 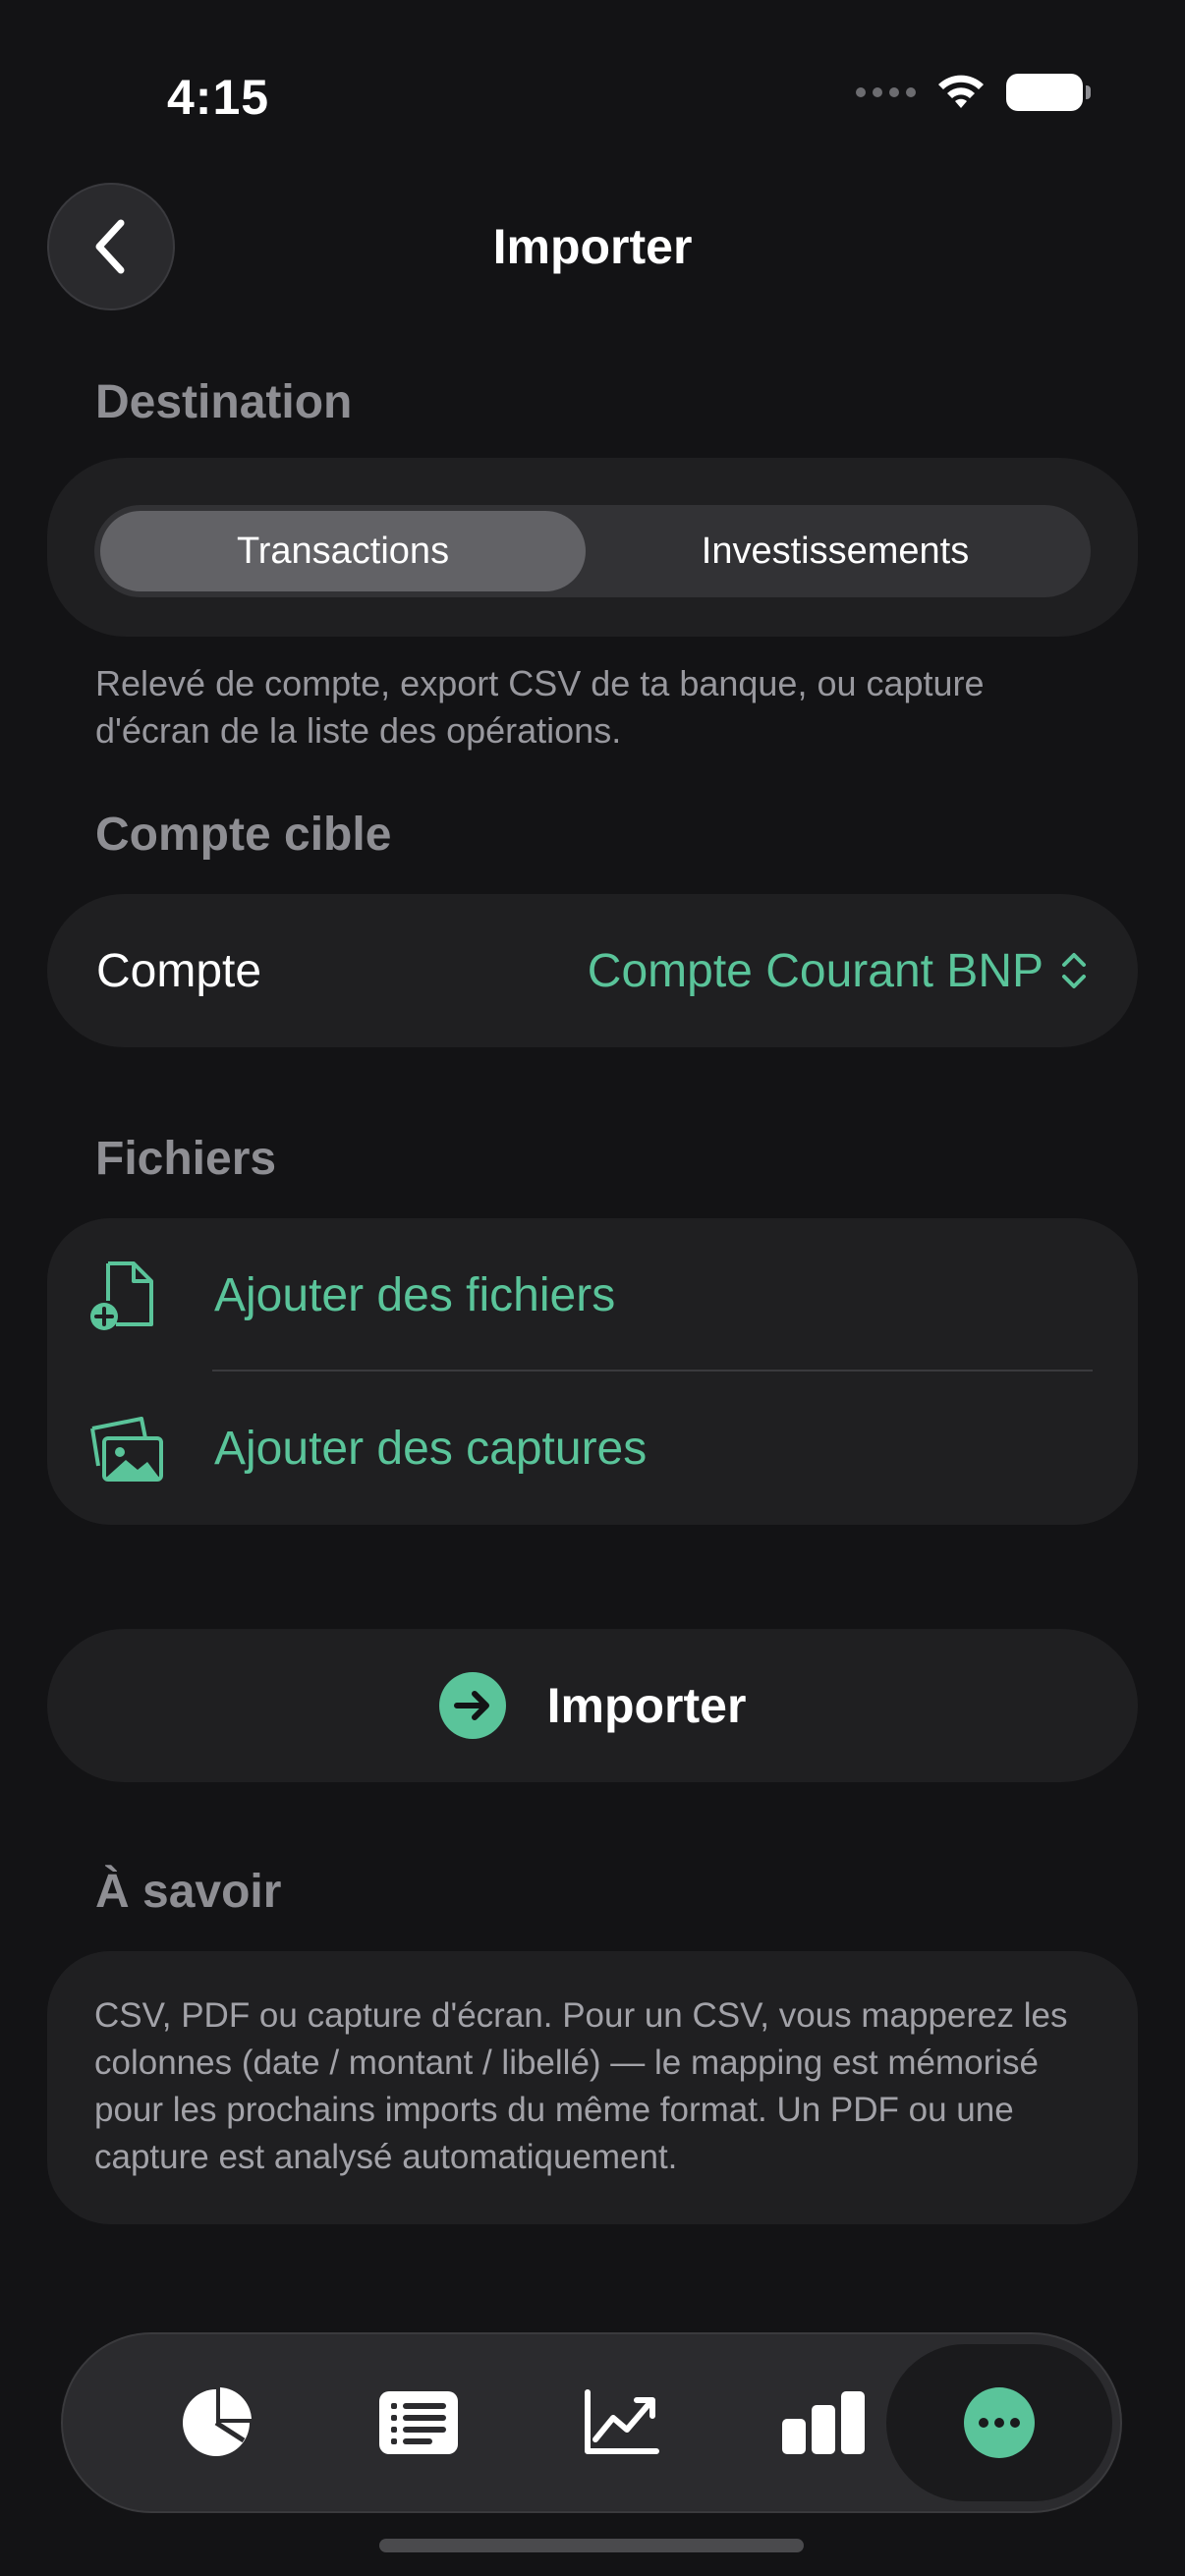 I want to click on trend-icon, so click(x=622, y=2421).